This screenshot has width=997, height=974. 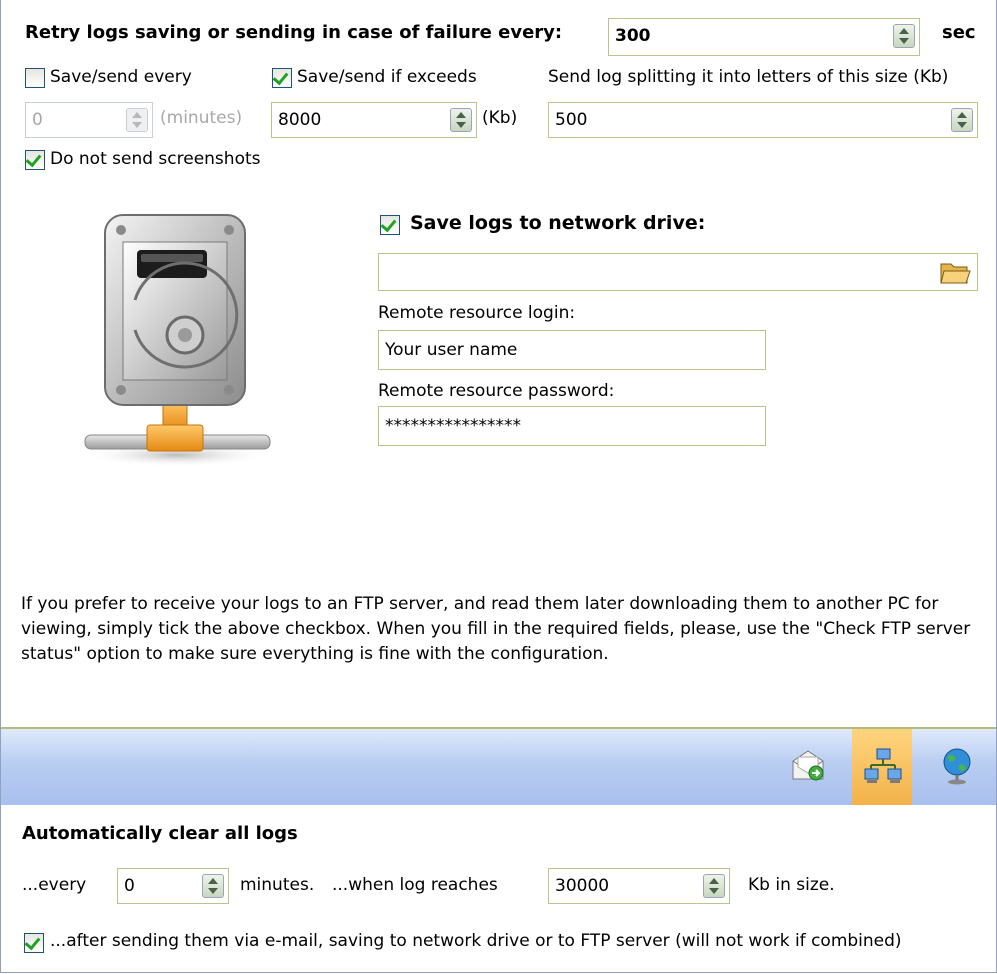 I want to click on save-every-minutes-value: 0, so click(x=37, y=120).